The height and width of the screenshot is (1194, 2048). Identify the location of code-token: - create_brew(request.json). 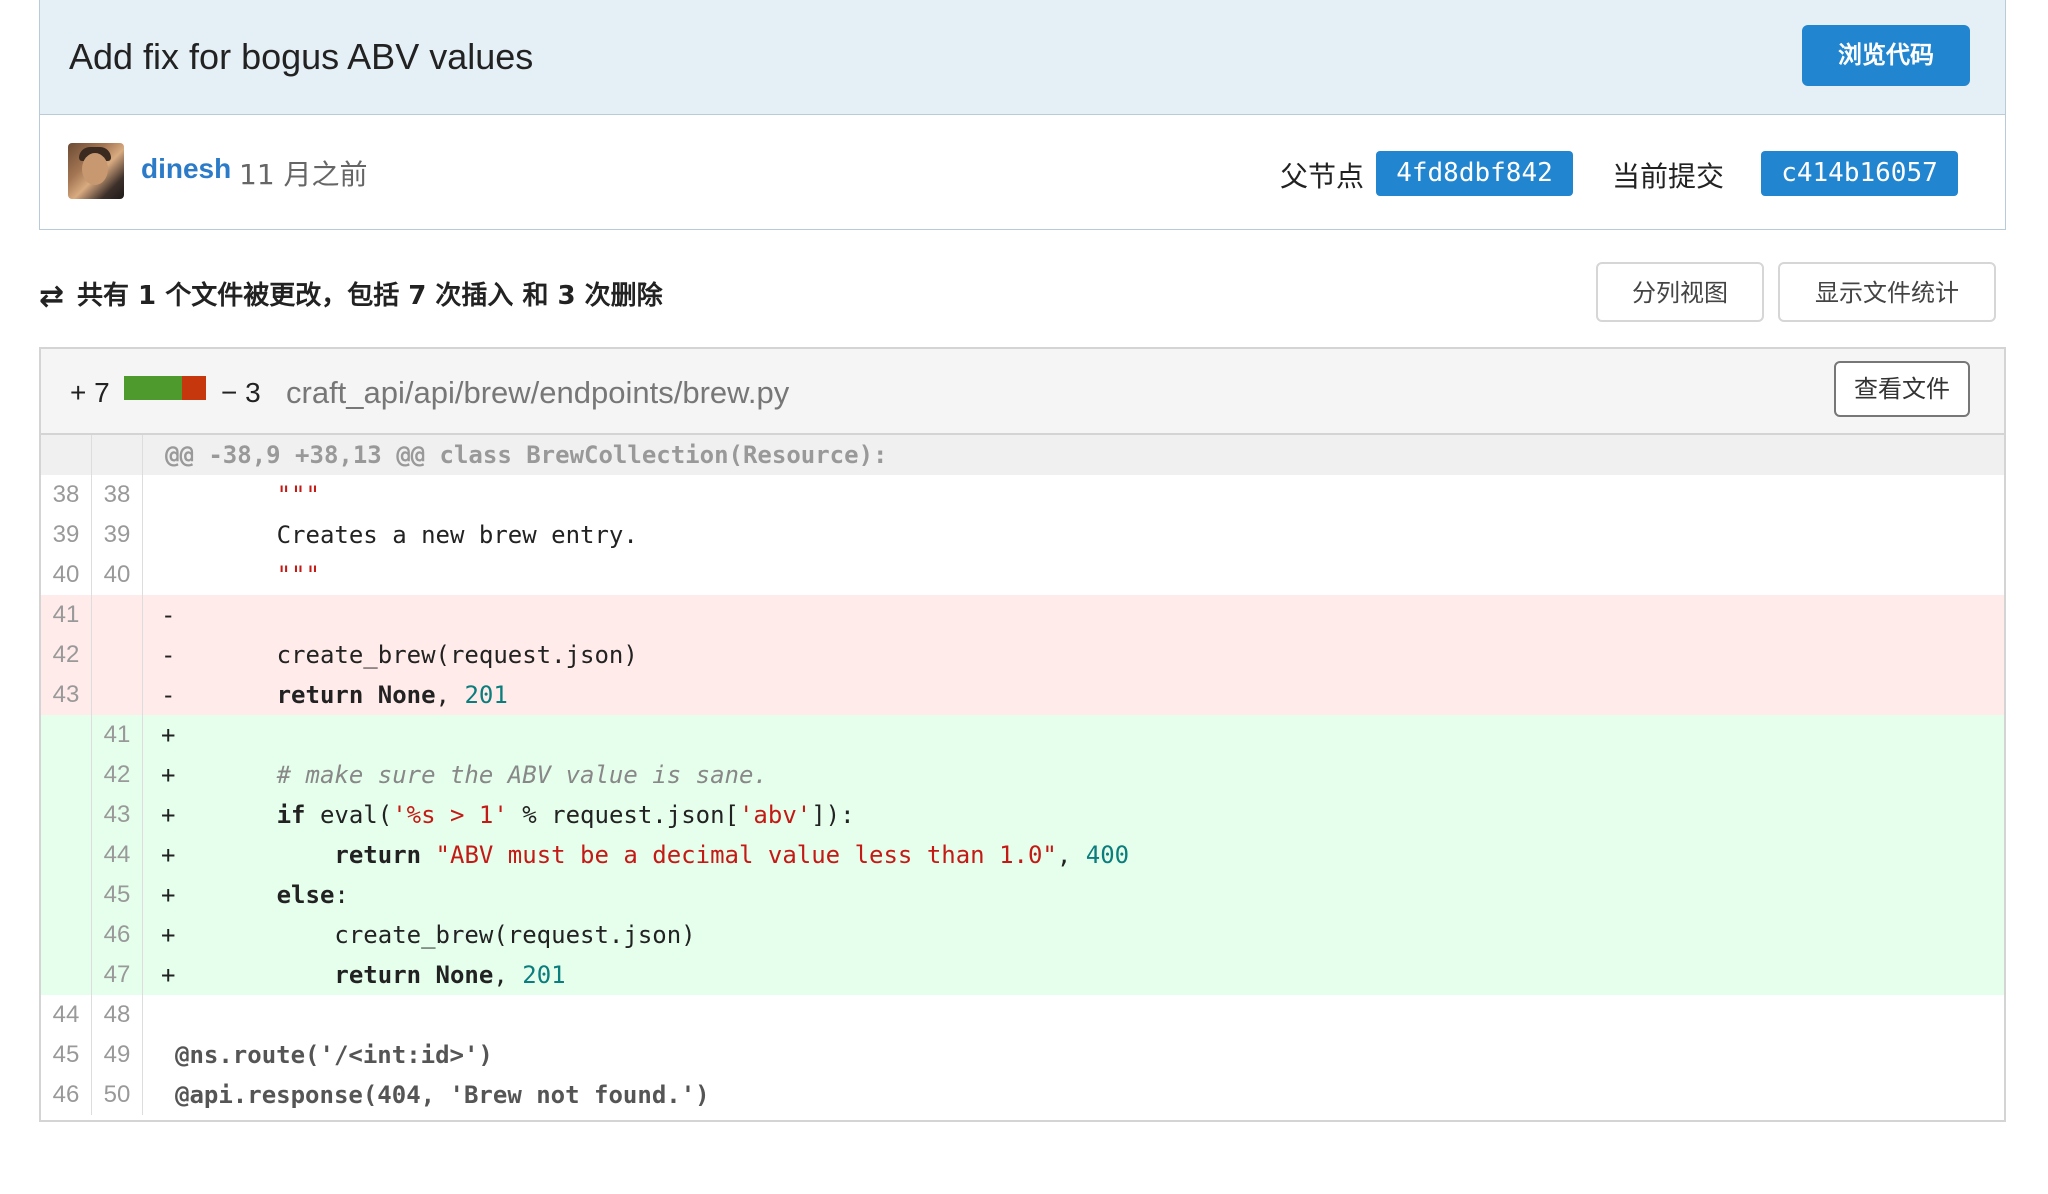
(399, 655).